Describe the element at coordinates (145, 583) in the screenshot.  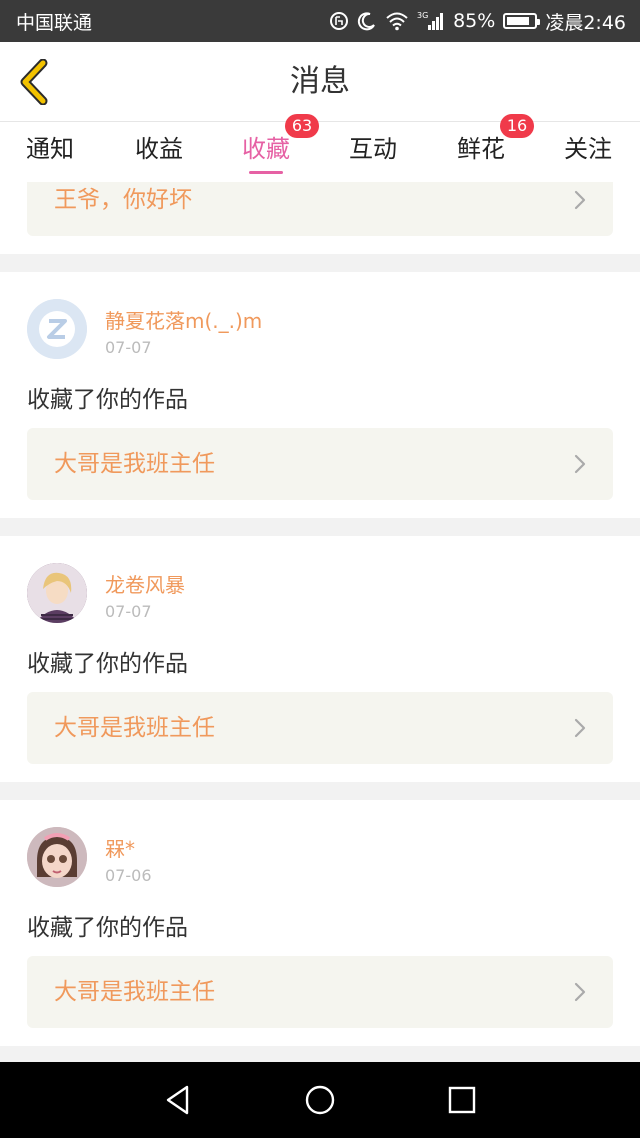
I see `user-name: 龙卷风暴` at that location.